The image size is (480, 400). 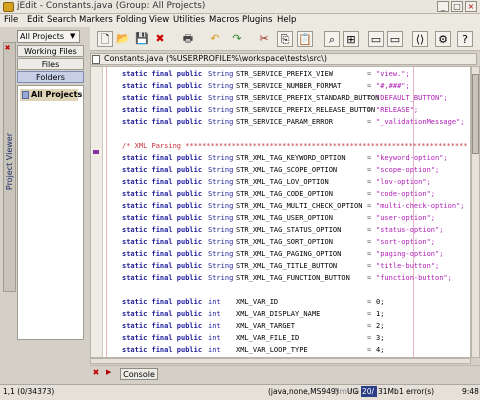 I want to click on redo-icon: ↷, so click(x=237, y=39).